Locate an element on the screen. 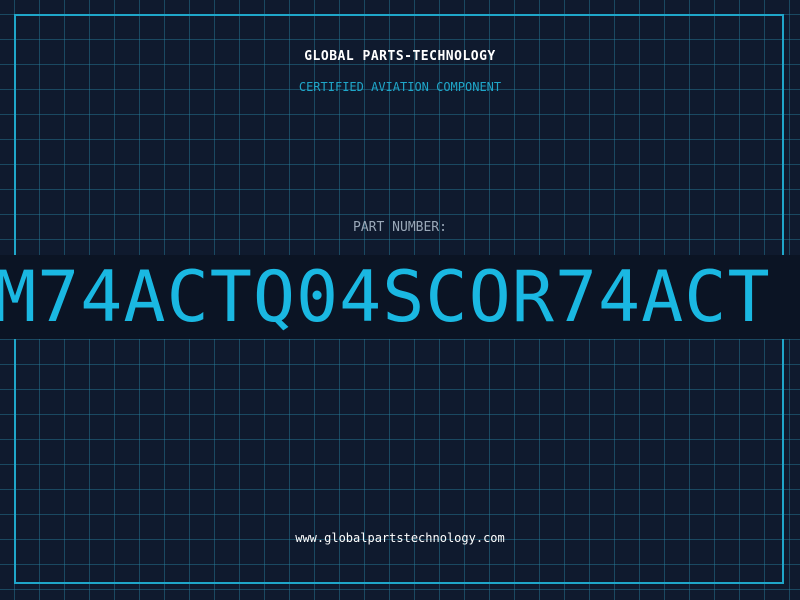  part-number-band: M74ACTQ04SCOR74ACT is located at coordinates (400, 297).